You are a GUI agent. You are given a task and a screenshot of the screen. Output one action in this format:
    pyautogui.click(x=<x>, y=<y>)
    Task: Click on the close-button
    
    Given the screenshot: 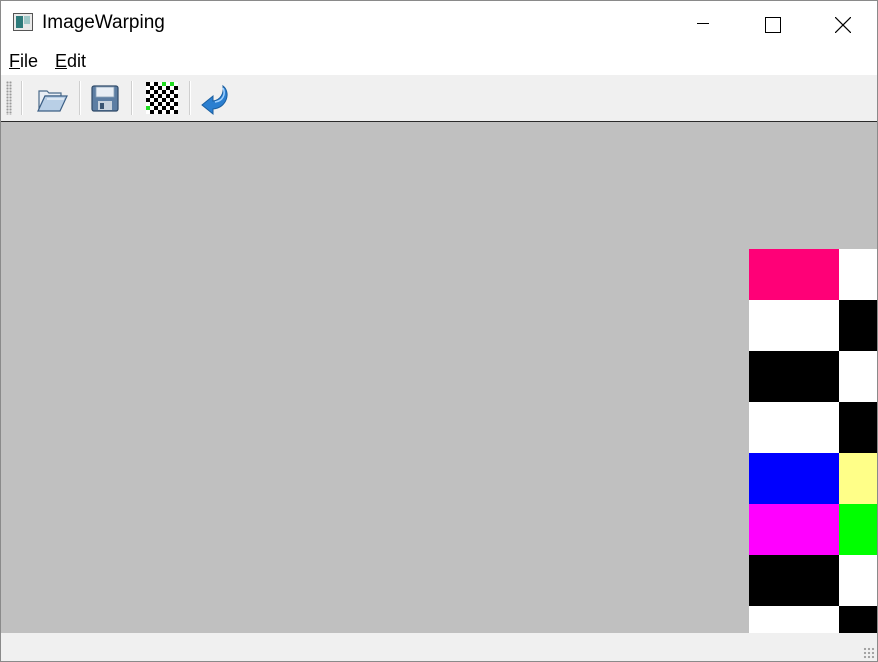 What is the action you would take?
    pyautogui.click(x=841, y=23)
    